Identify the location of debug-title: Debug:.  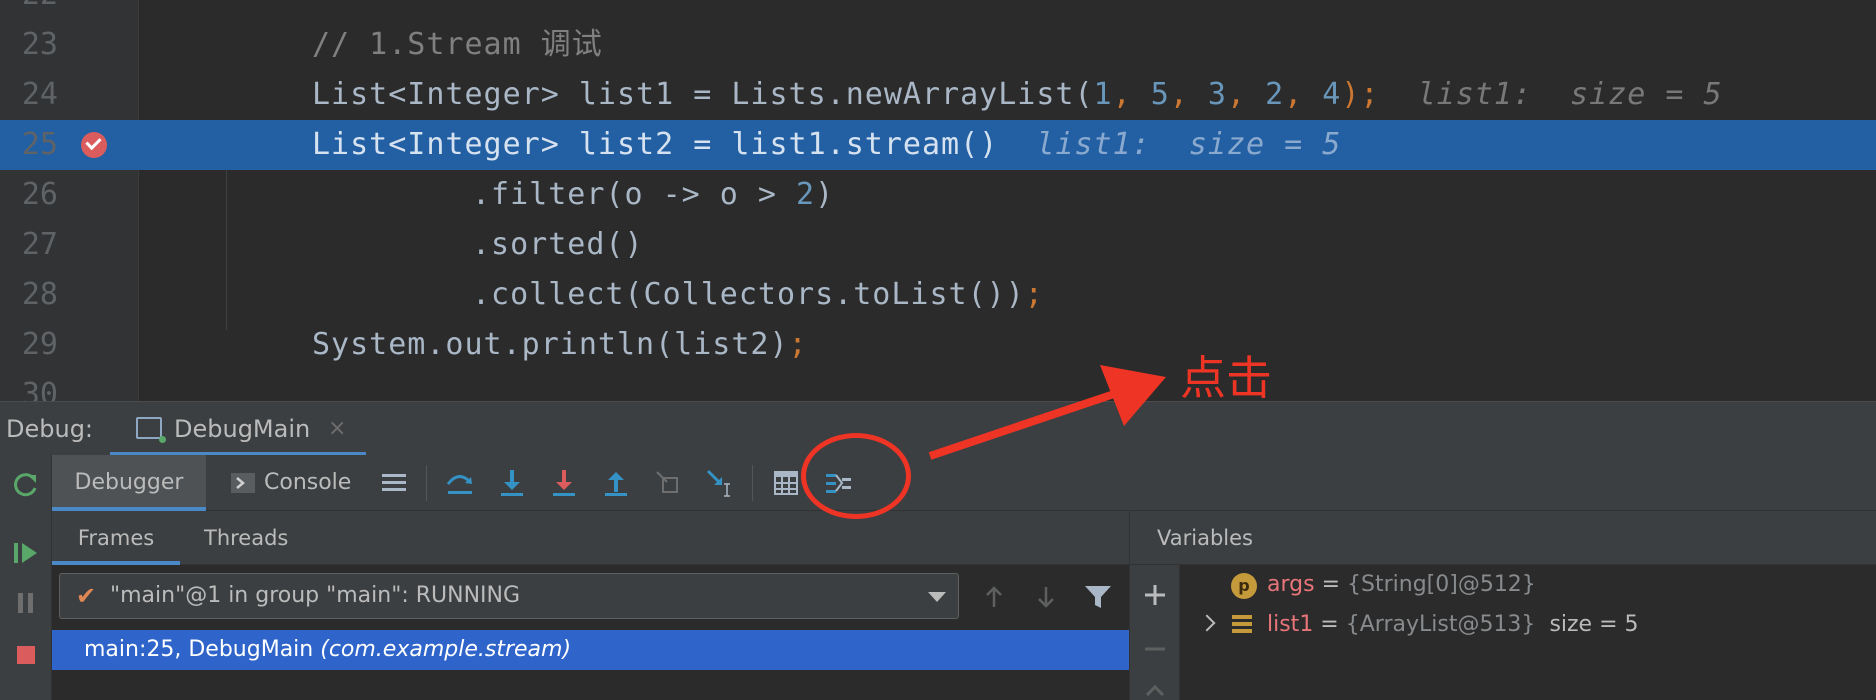
(50, 429).